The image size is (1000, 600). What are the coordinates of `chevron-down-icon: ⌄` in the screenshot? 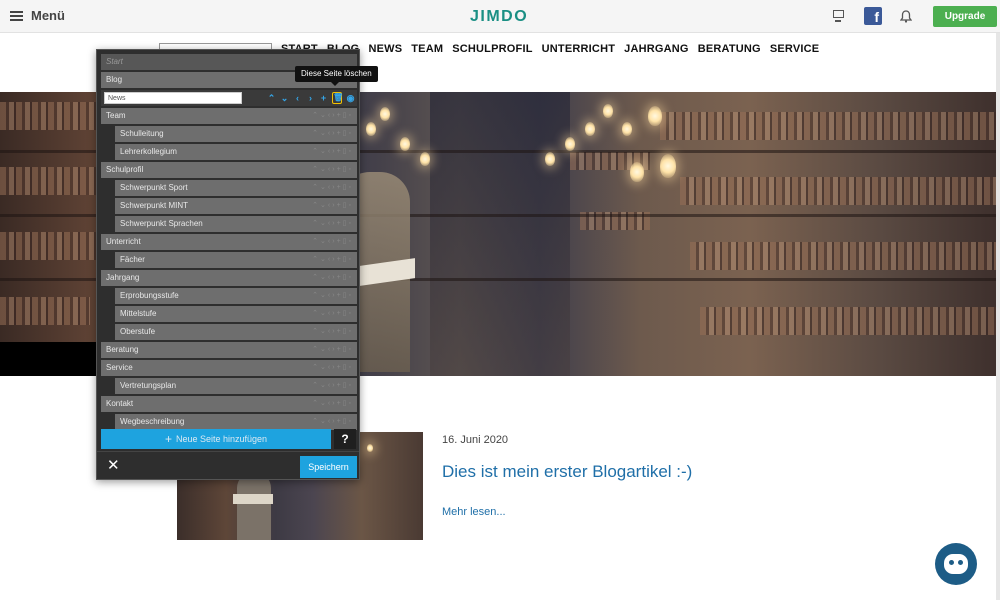 It's located at (284, 98).